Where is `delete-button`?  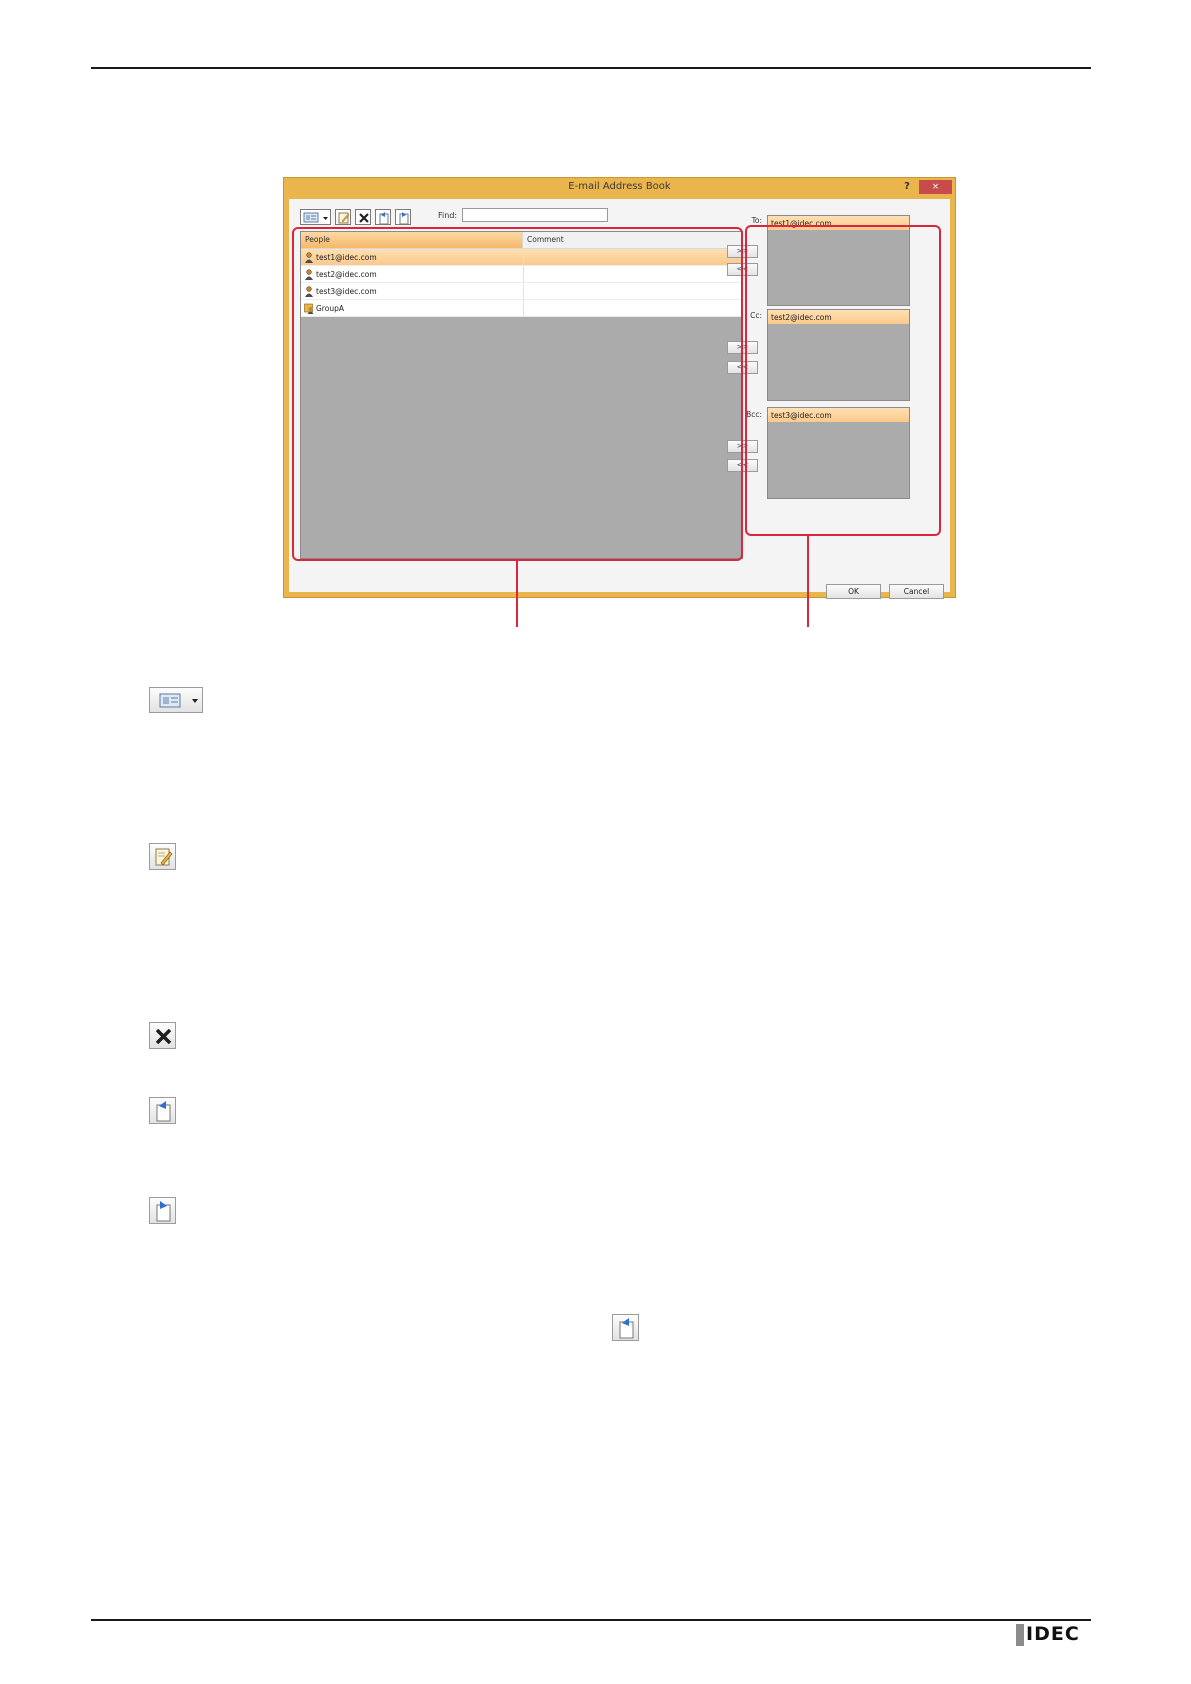 delete-button is located at coordinates (363, 217).